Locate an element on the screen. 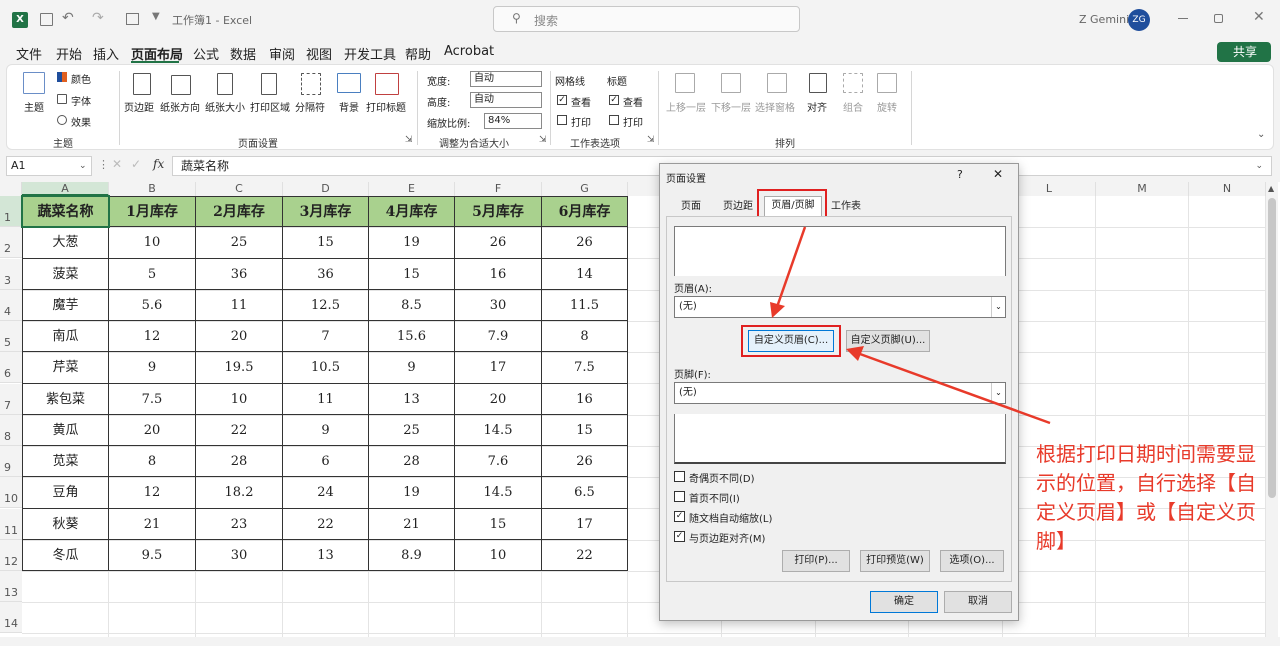 The height and width of the screenshot is (646, 1280). menu-acrobat: Acrobat is located at coordinates (469, 51).